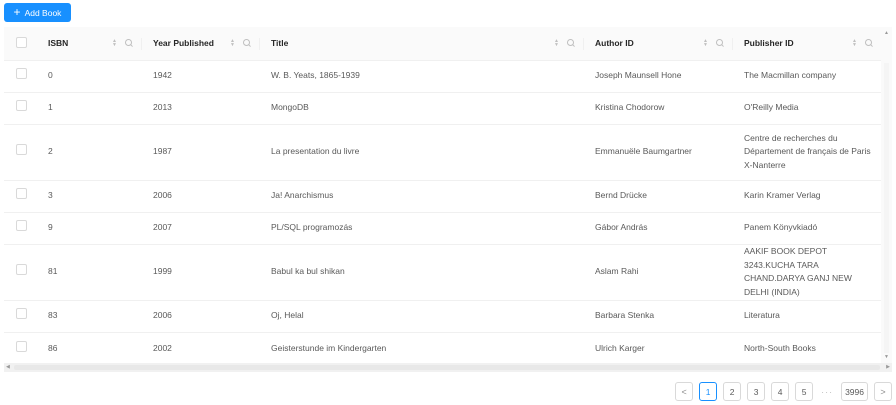 The height and width of the screenshot is (405, 896). I want to click on vertical-scrollbar: ▲ ▼, so click(886, 195).